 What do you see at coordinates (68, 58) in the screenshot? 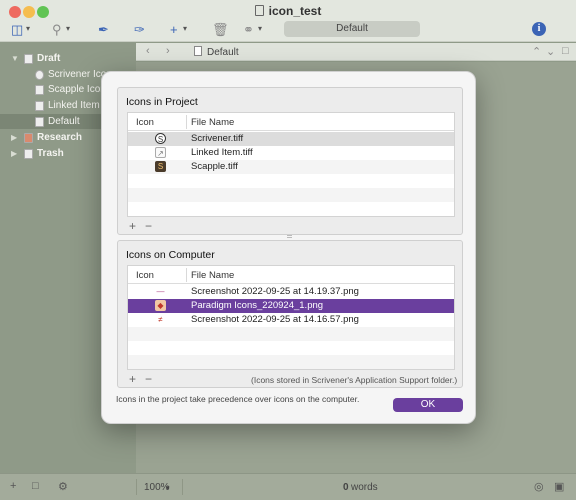
I see `binder-item-draft: ▼ Draft` at bounding box center [68, 58].